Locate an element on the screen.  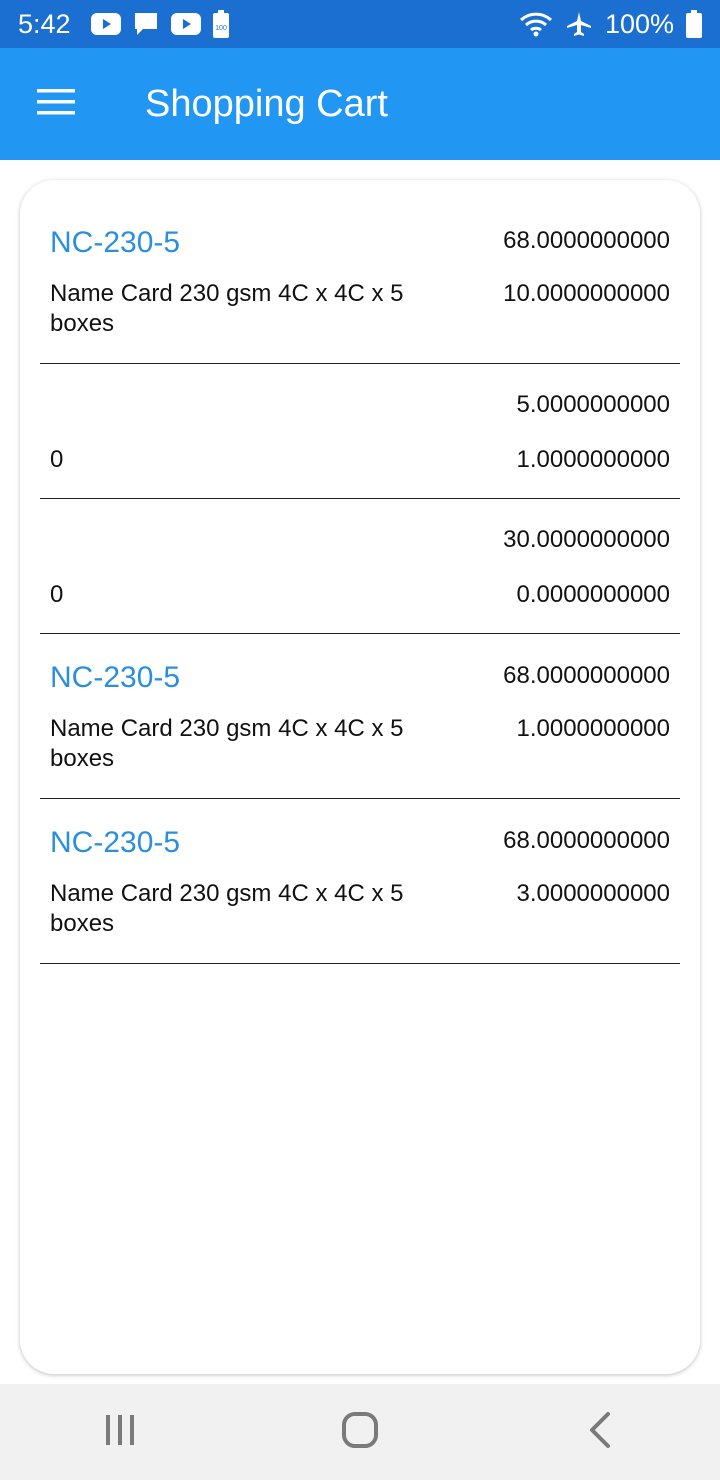
battery-percent: 100% is located at coordinates (639, 23).